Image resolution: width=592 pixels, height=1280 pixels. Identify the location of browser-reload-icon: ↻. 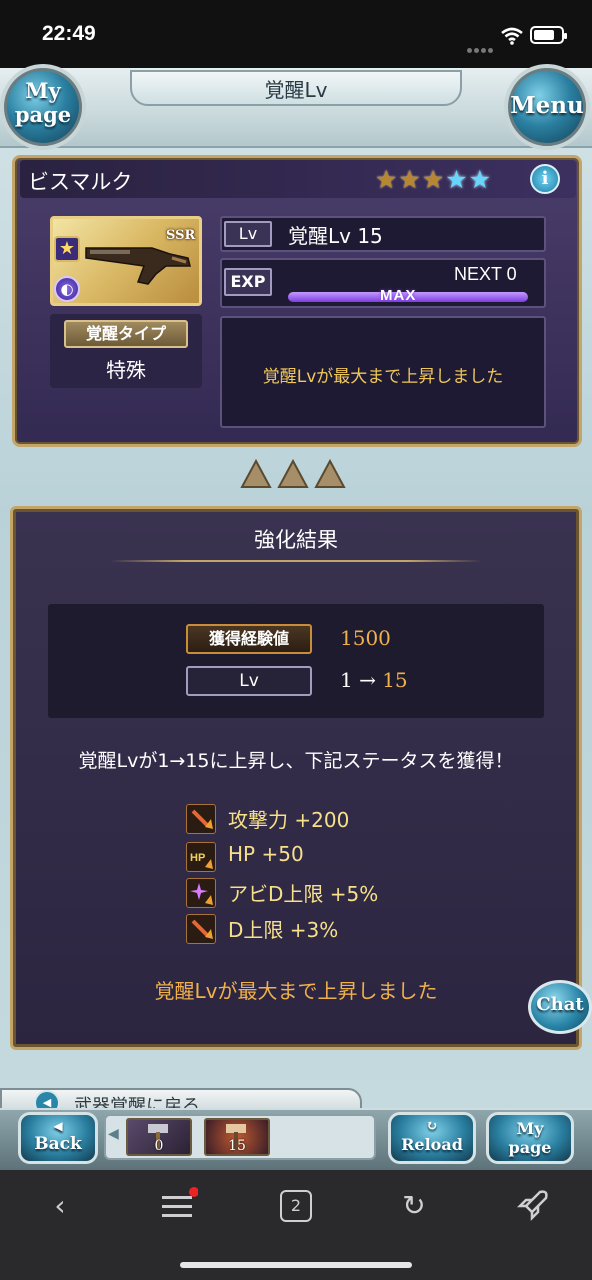
(414, 1206).